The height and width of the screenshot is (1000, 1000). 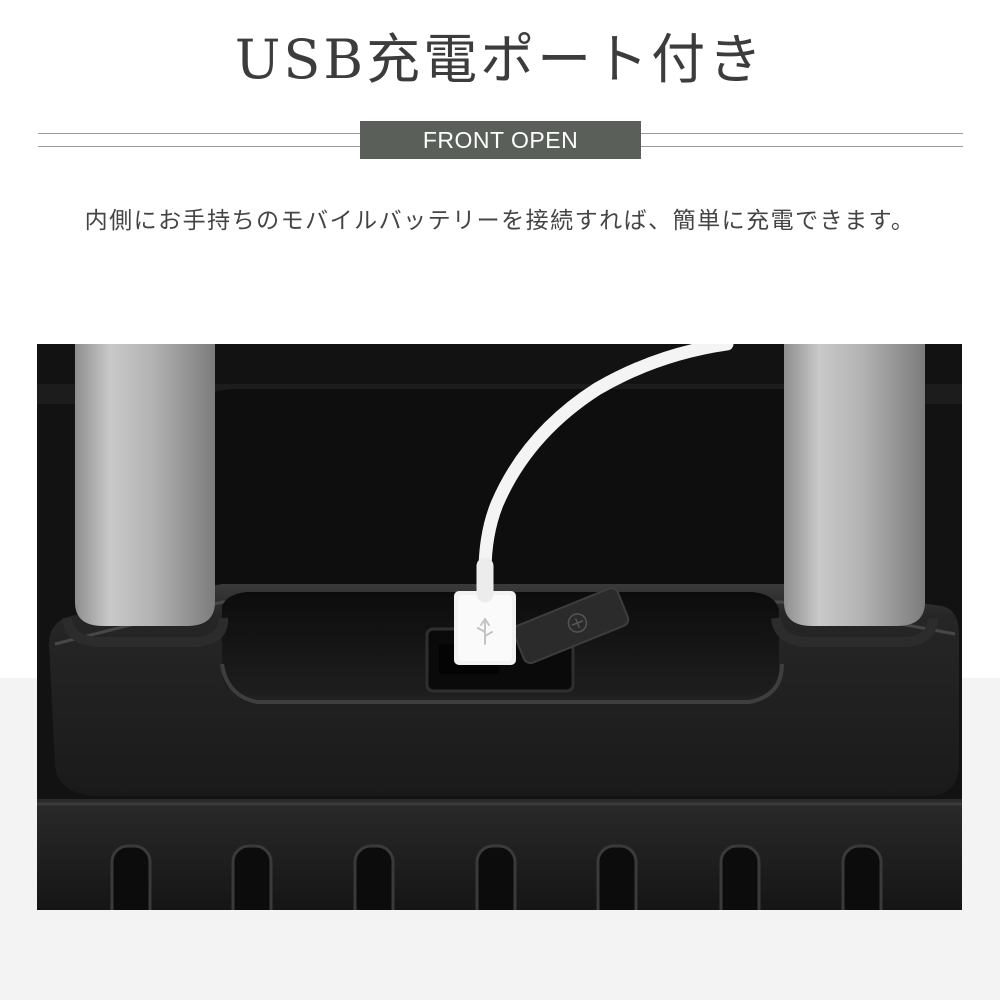 What do you see at coordinates (500, 221) in the screenshot?
I see `description-text: 内側にお手持ちのモバイルバッテリーを接続すれば、簡単に充電できます。` at bounding box center [500, 221].